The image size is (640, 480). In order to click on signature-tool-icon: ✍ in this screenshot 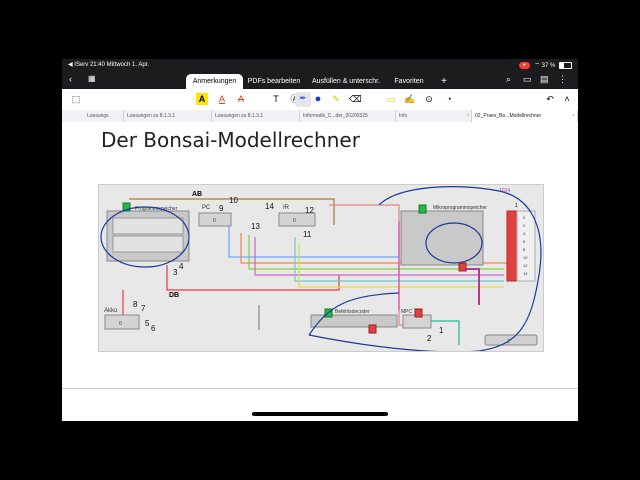, I will do `click(410, 99)`.